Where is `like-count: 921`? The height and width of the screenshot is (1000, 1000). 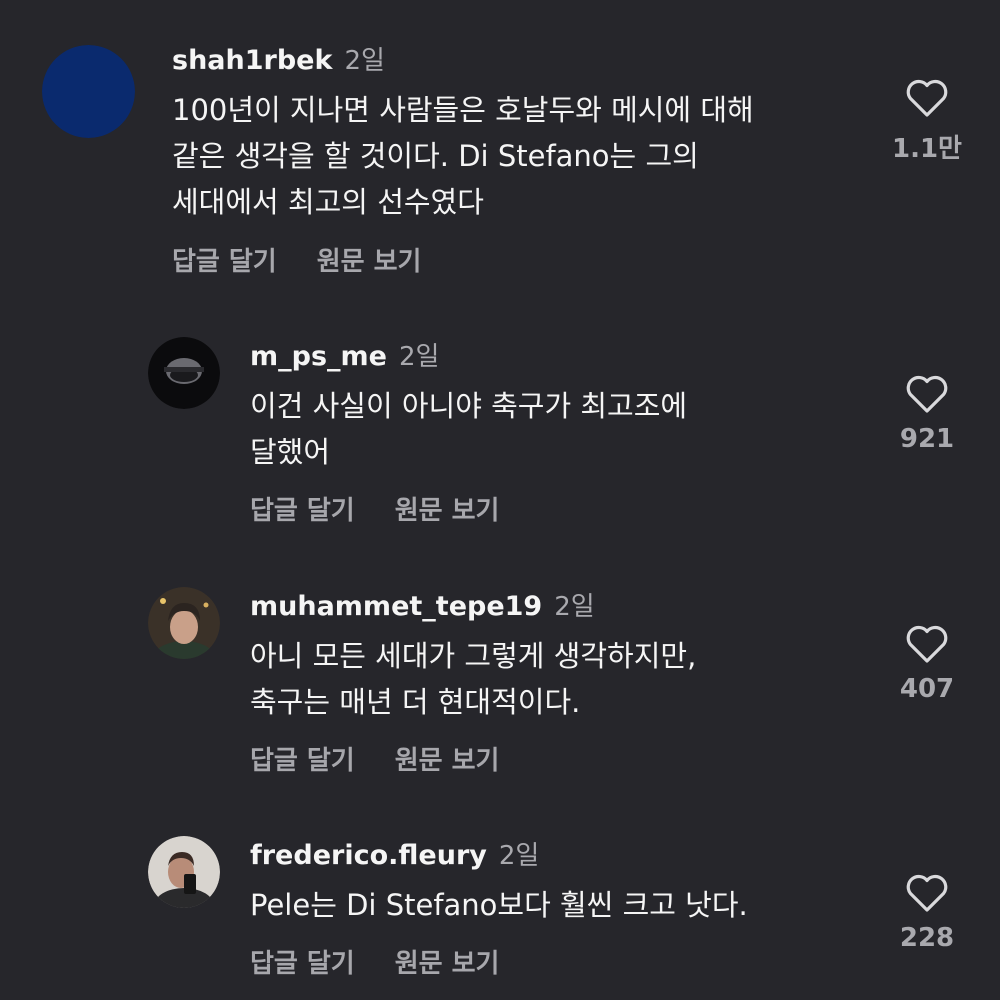
like-count: 921 is located at coordinates (927, 439).